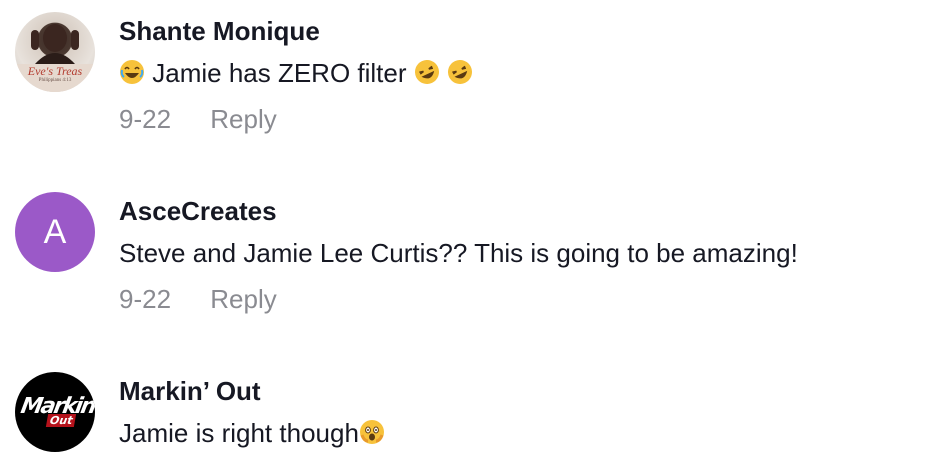 The height and width of the screenshot is (462, 926). I want to click on avatar-banner-subtext: Philippians 4:13, so click(55, 80).